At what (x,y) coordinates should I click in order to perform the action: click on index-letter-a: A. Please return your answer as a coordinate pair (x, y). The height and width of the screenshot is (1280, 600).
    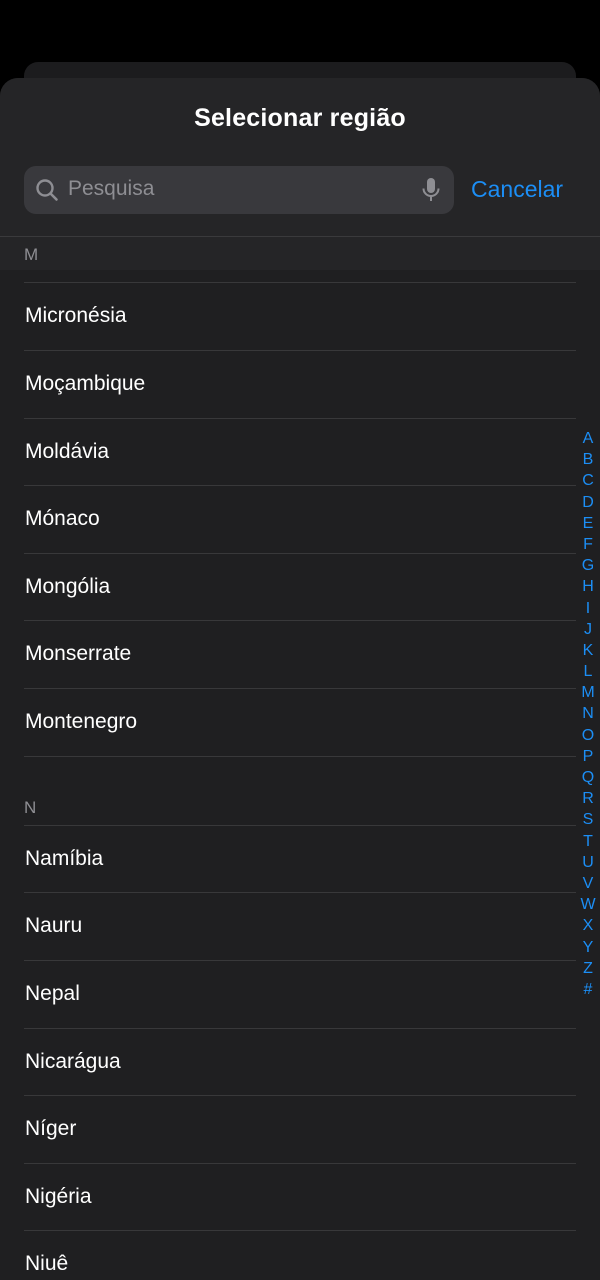
    Looking at the image, I should click on (588, 438).